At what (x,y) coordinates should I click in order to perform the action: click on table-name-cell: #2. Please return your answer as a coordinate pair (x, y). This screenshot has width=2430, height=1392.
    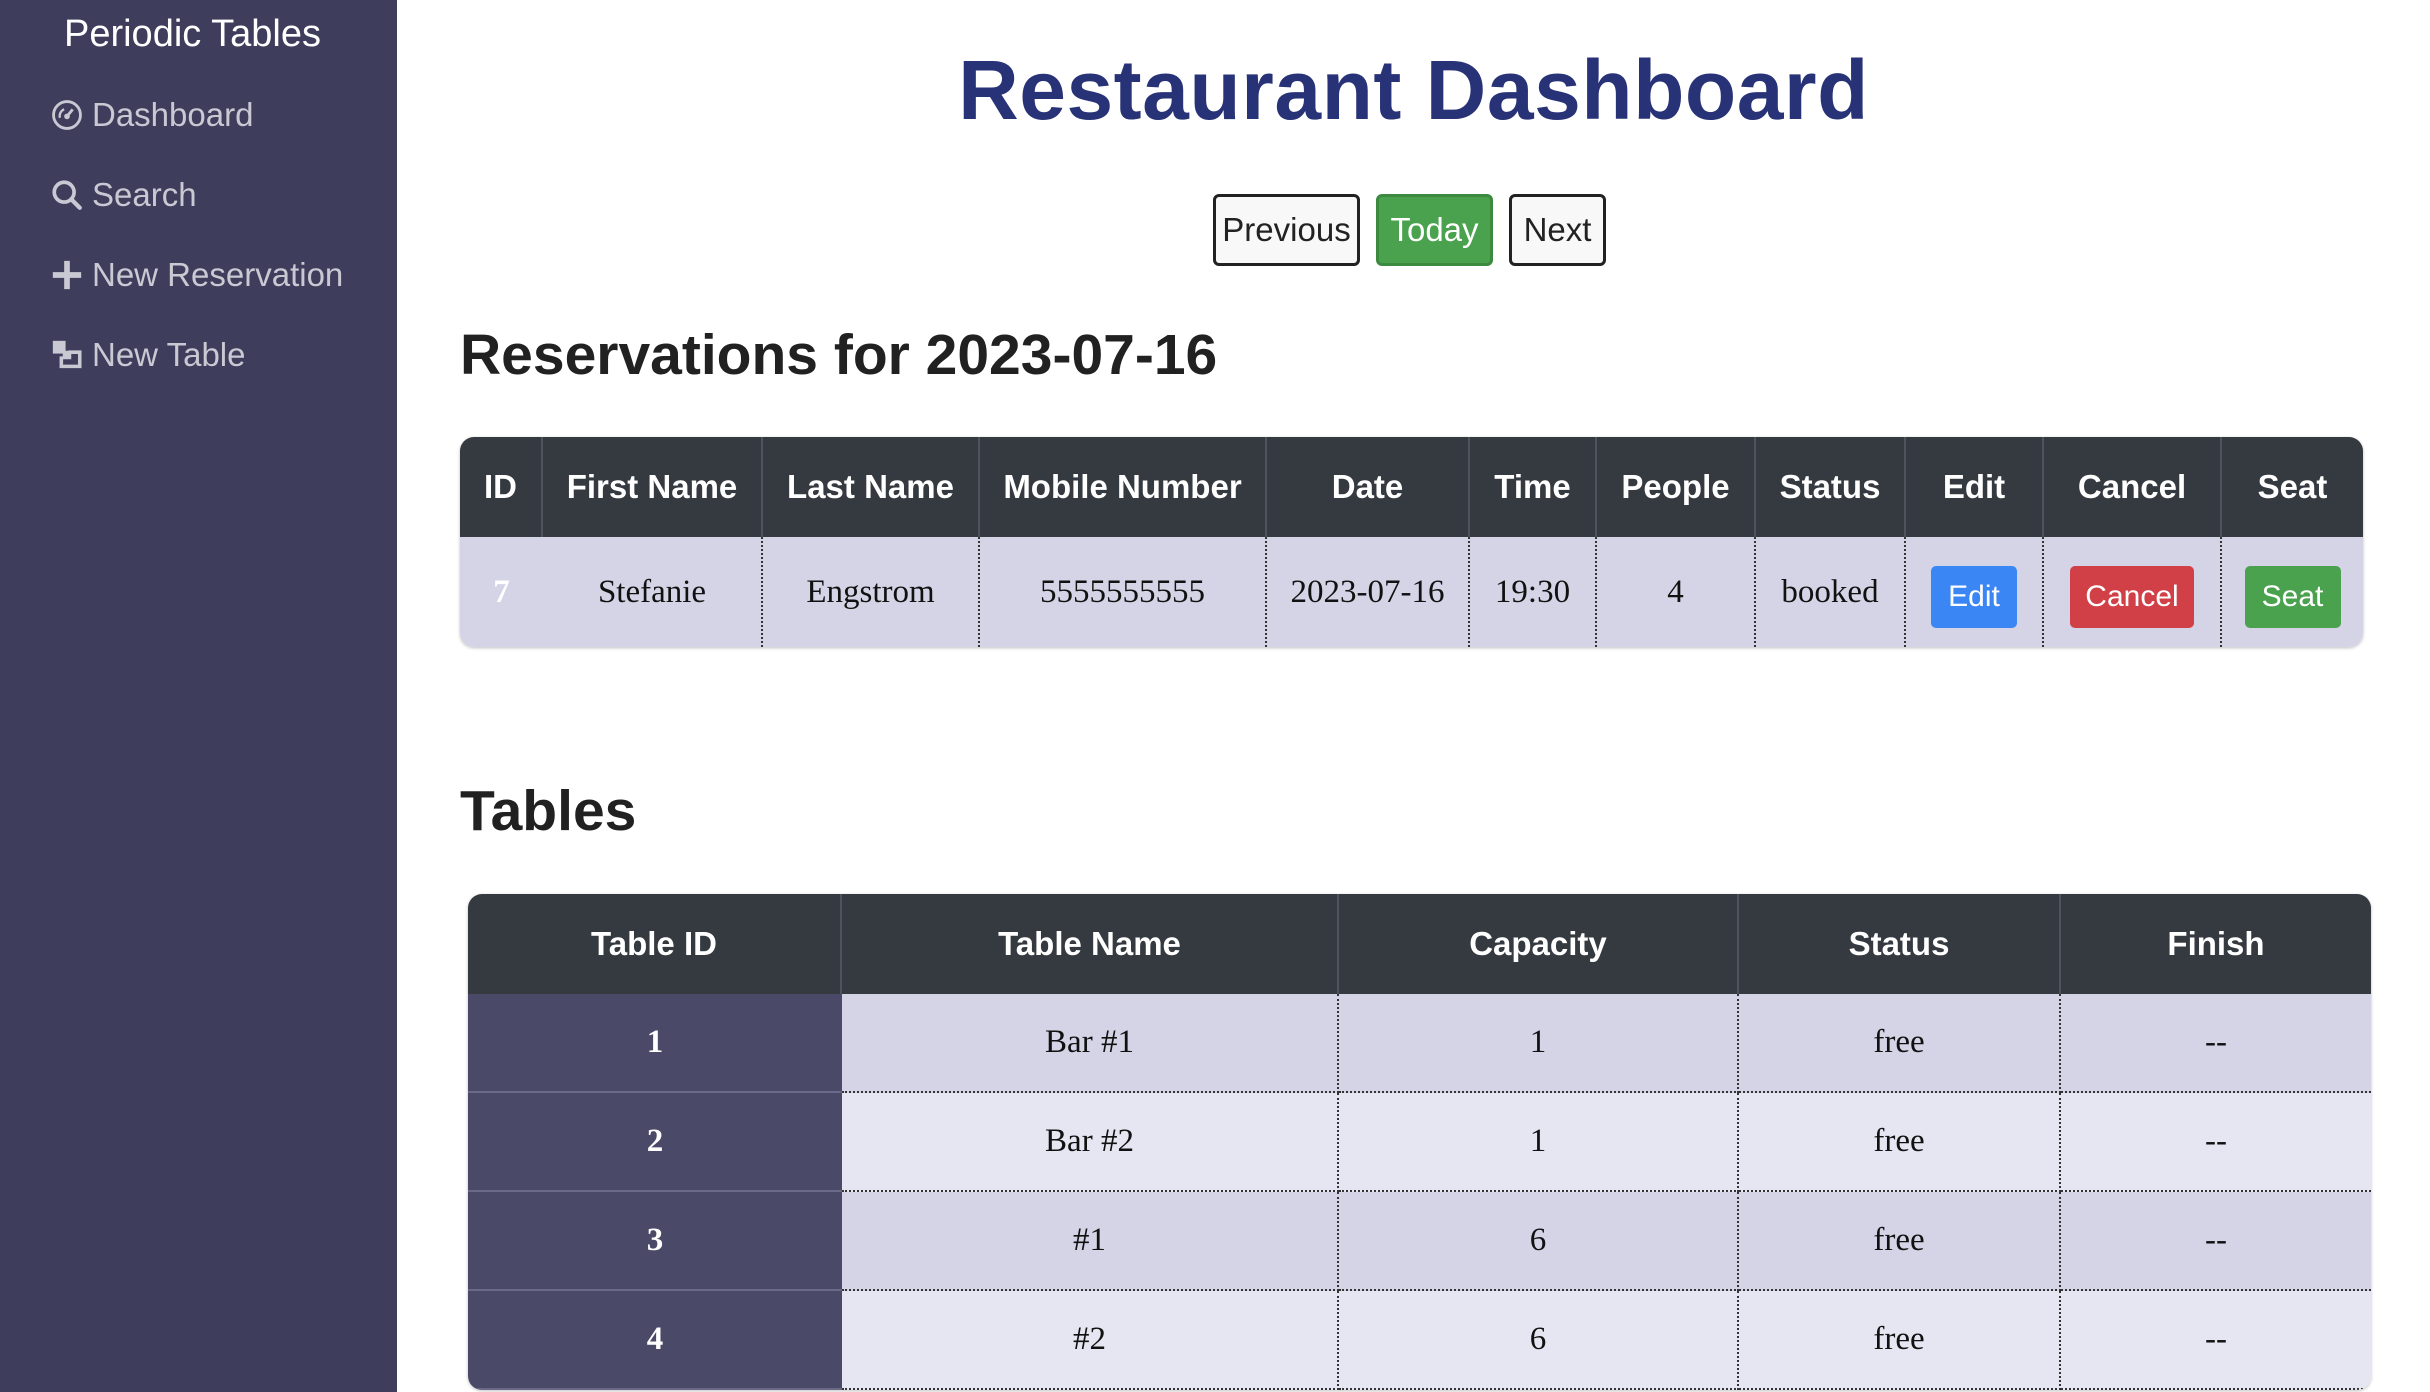
    Looking at the image, I should click on (1090, 1340).